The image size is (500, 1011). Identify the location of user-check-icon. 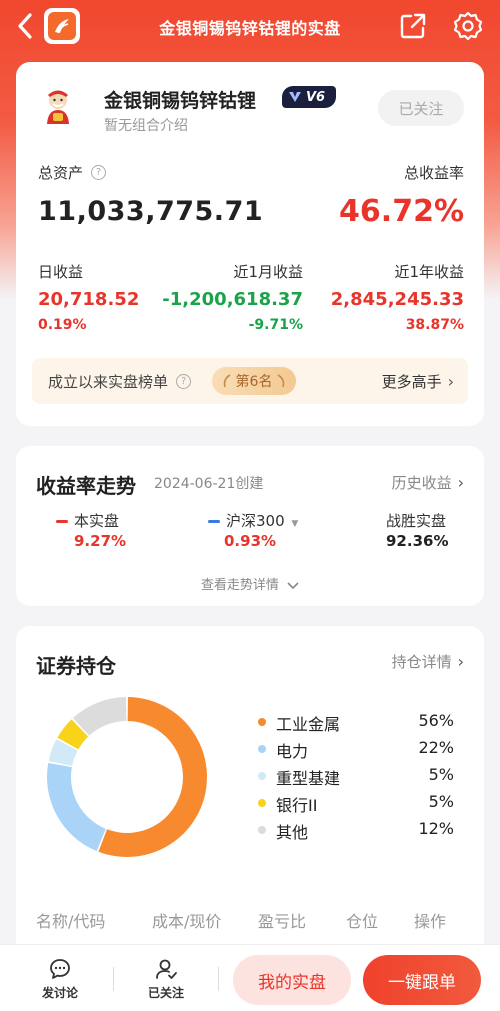
(166, 969).